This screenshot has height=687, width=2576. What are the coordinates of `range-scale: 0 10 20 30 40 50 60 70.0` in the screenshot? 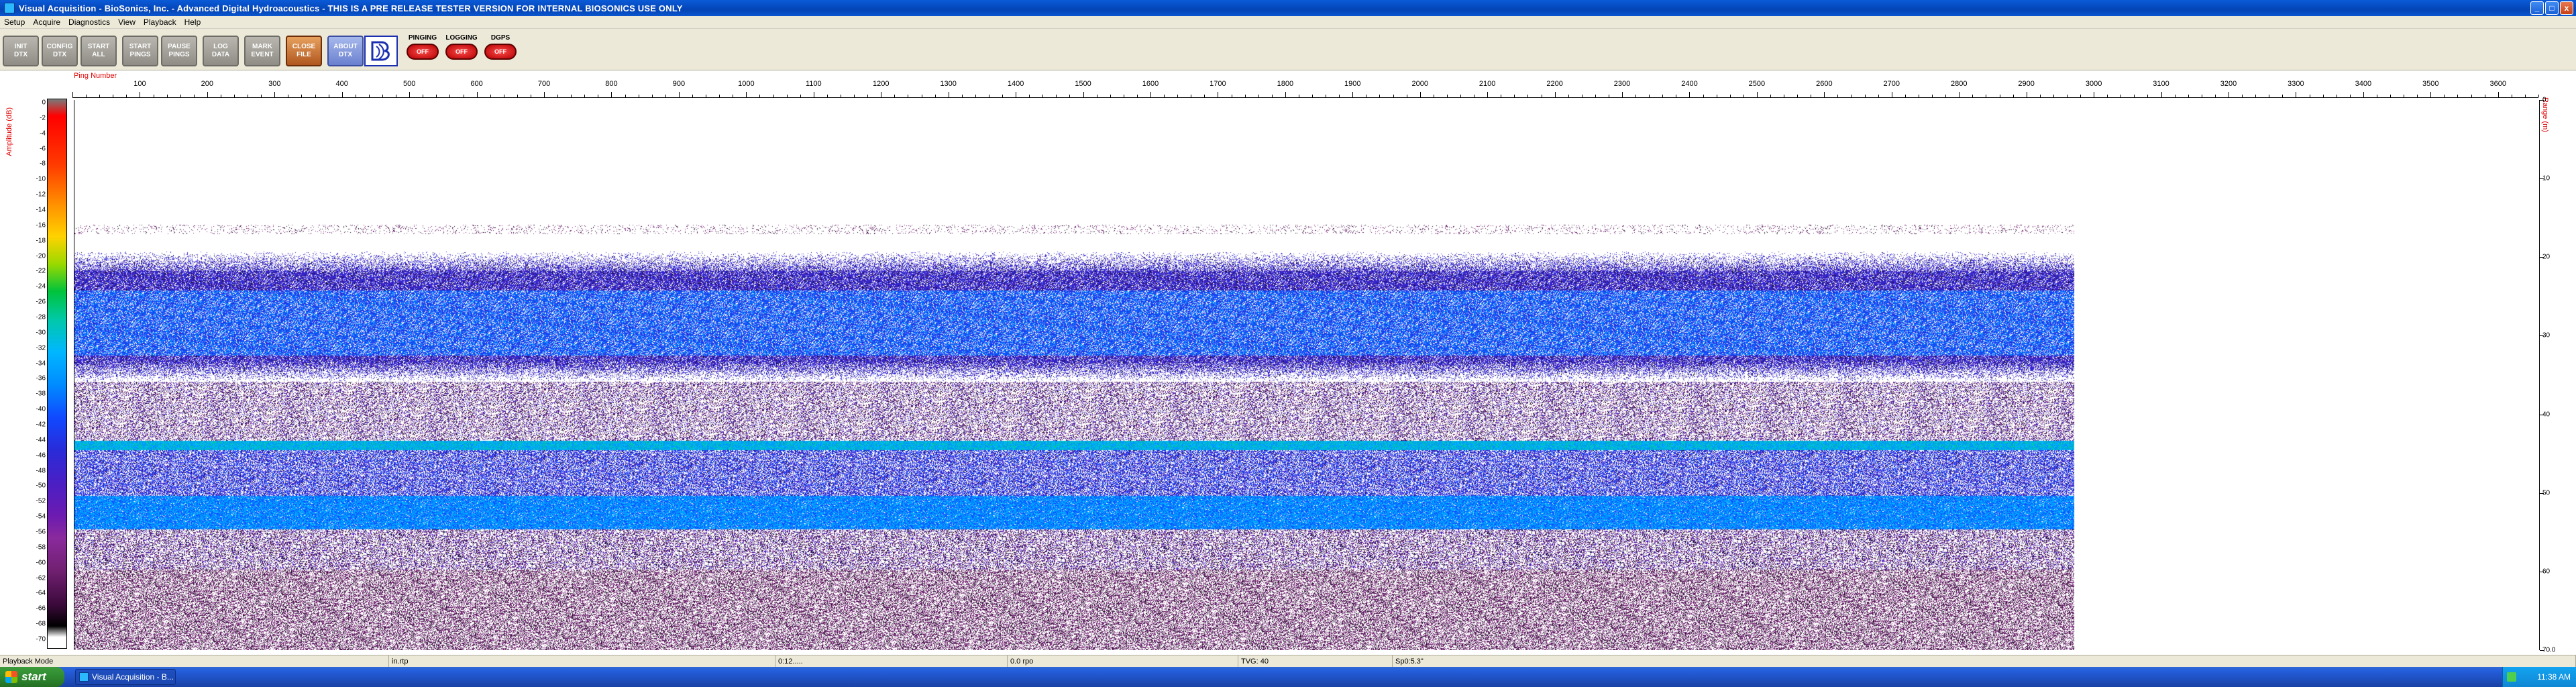 It's located at (2556, 376).